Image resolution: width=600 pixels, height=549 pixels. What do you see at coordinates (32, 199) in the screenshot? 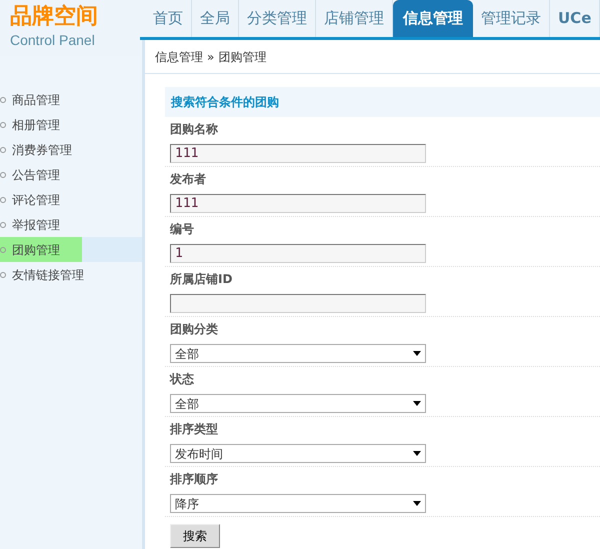
I see `sidebar-item: 评论管理` at bounding box center [32, 199].